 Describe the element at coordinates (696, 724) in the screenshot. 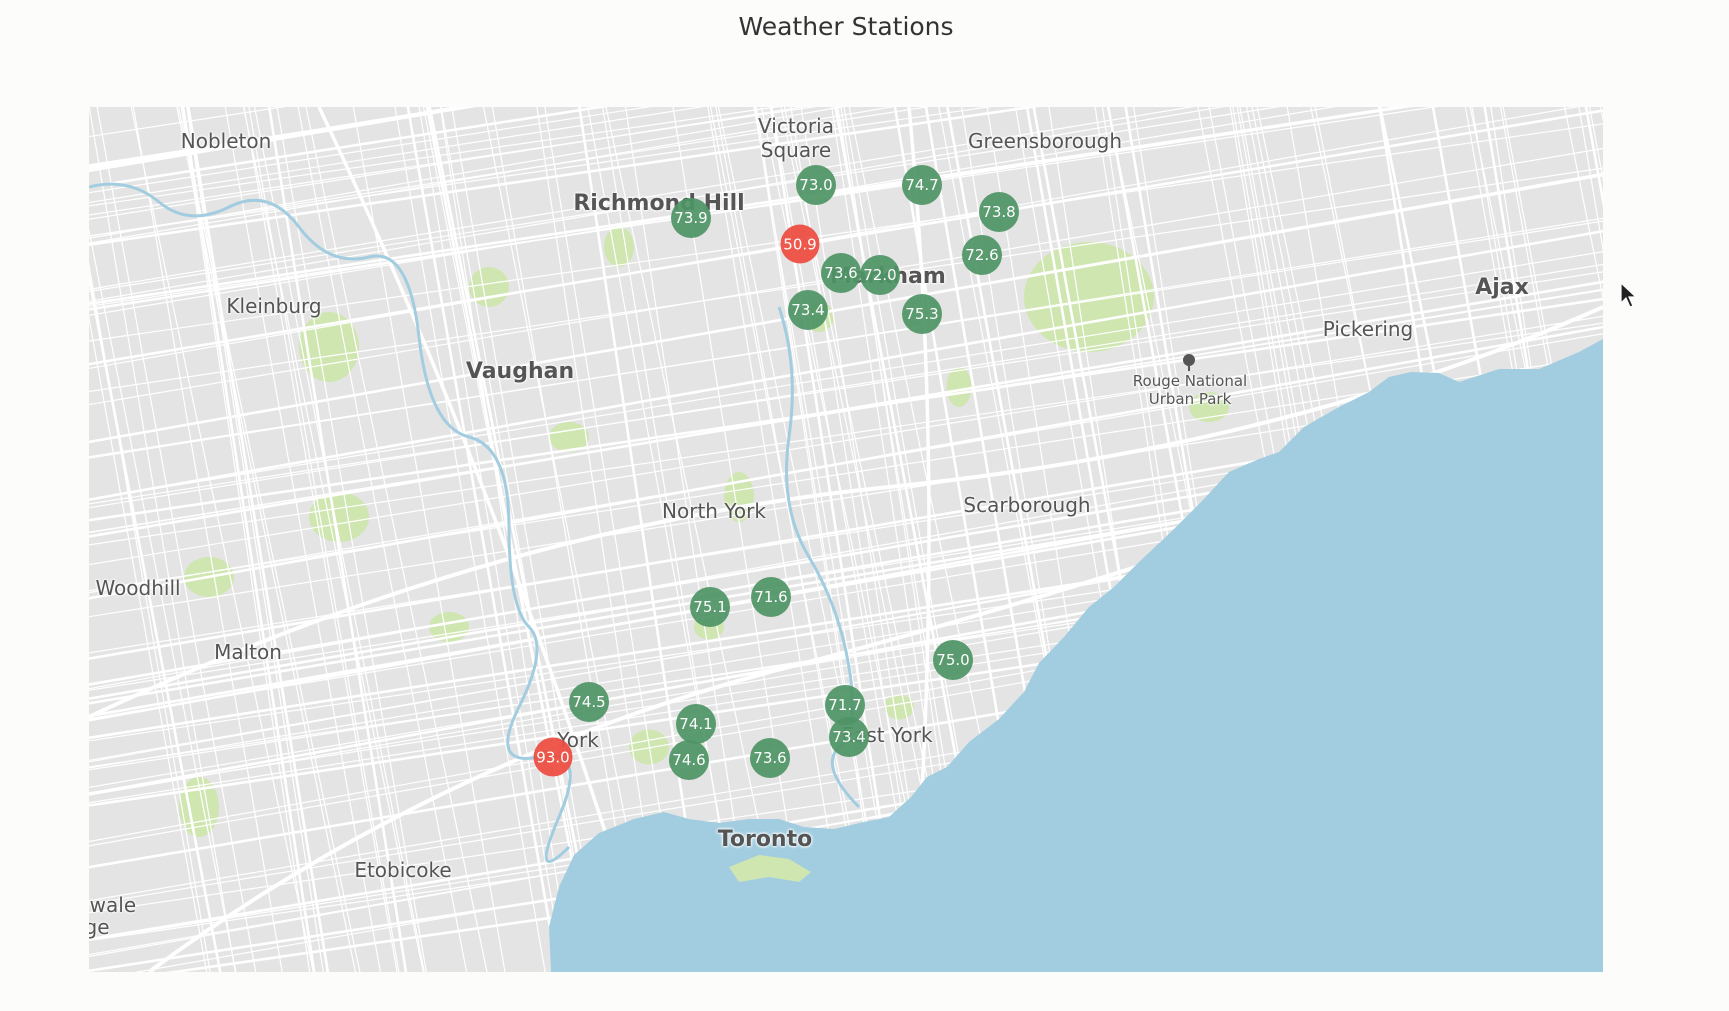

I see `station-marker: 74.1` at that location.